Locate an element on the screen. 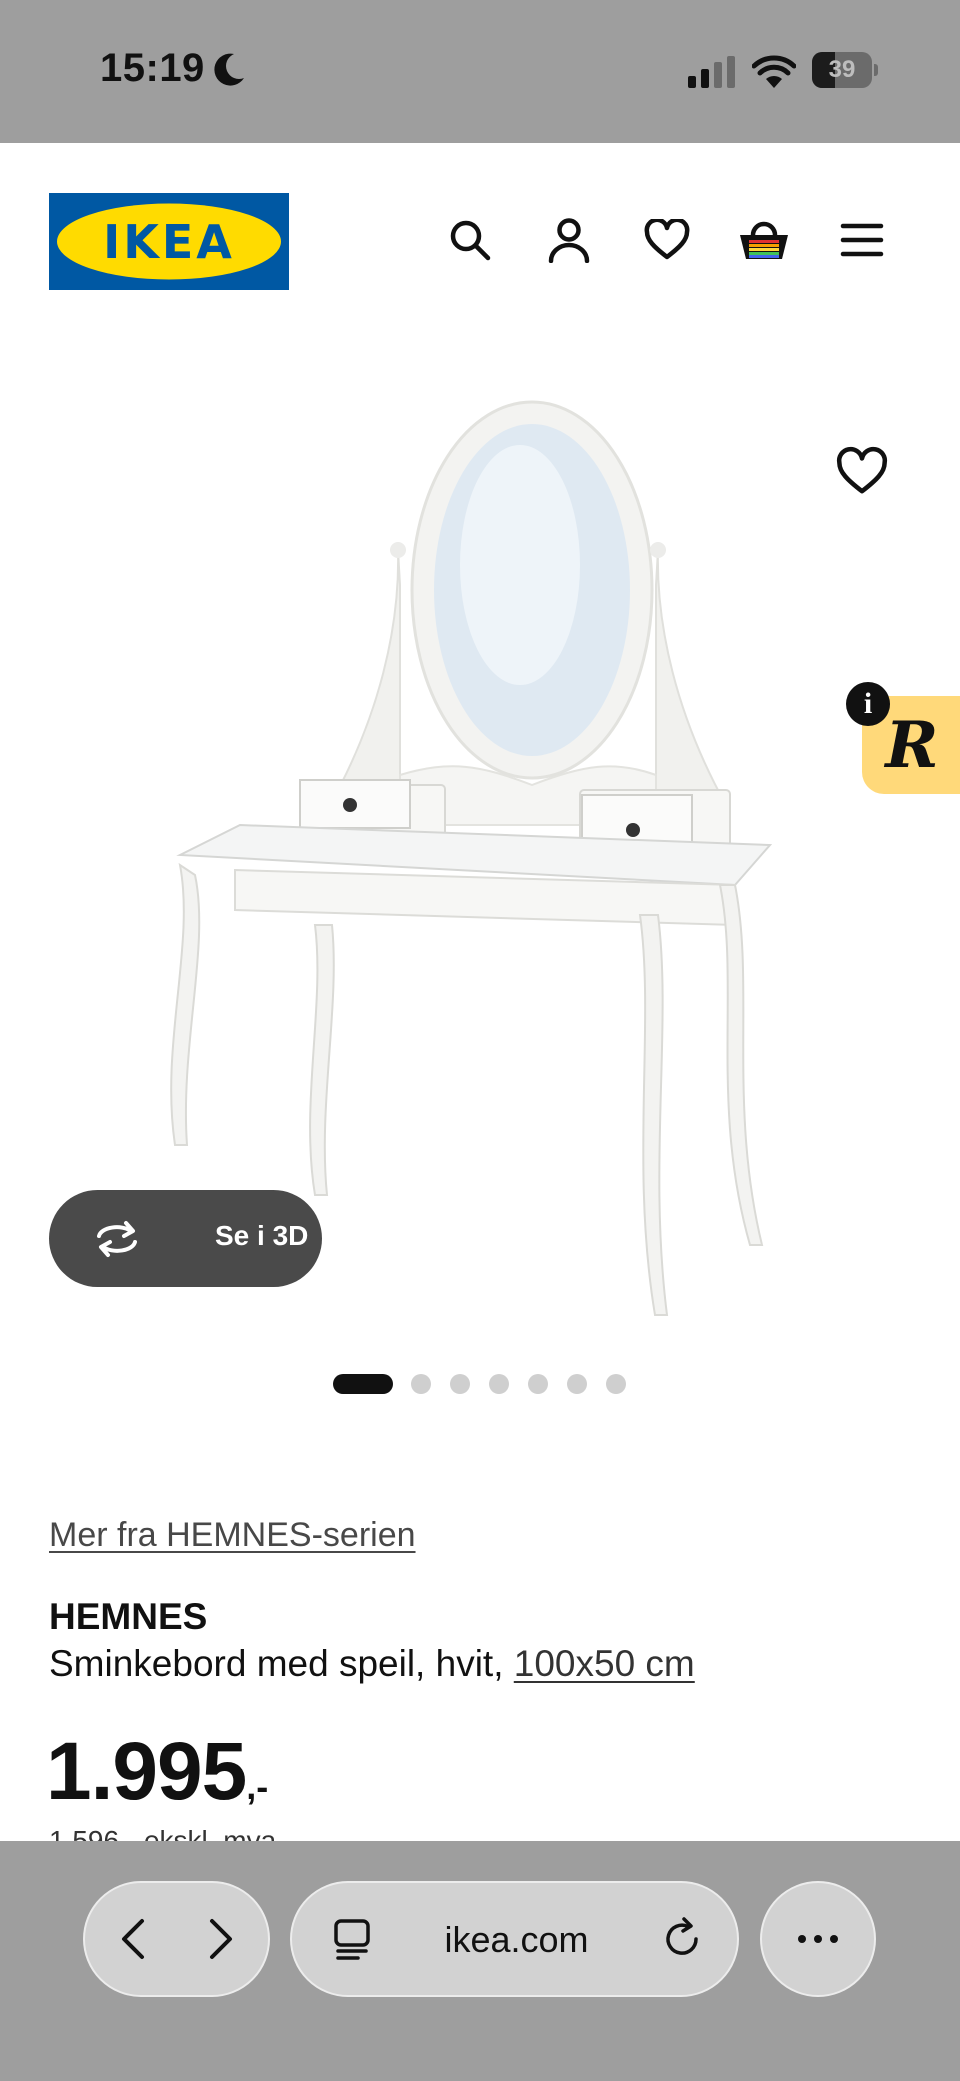 Image resolution: width=960 pixels, height=2081 pixels. back-icon is located at coordinates (133, 1939).